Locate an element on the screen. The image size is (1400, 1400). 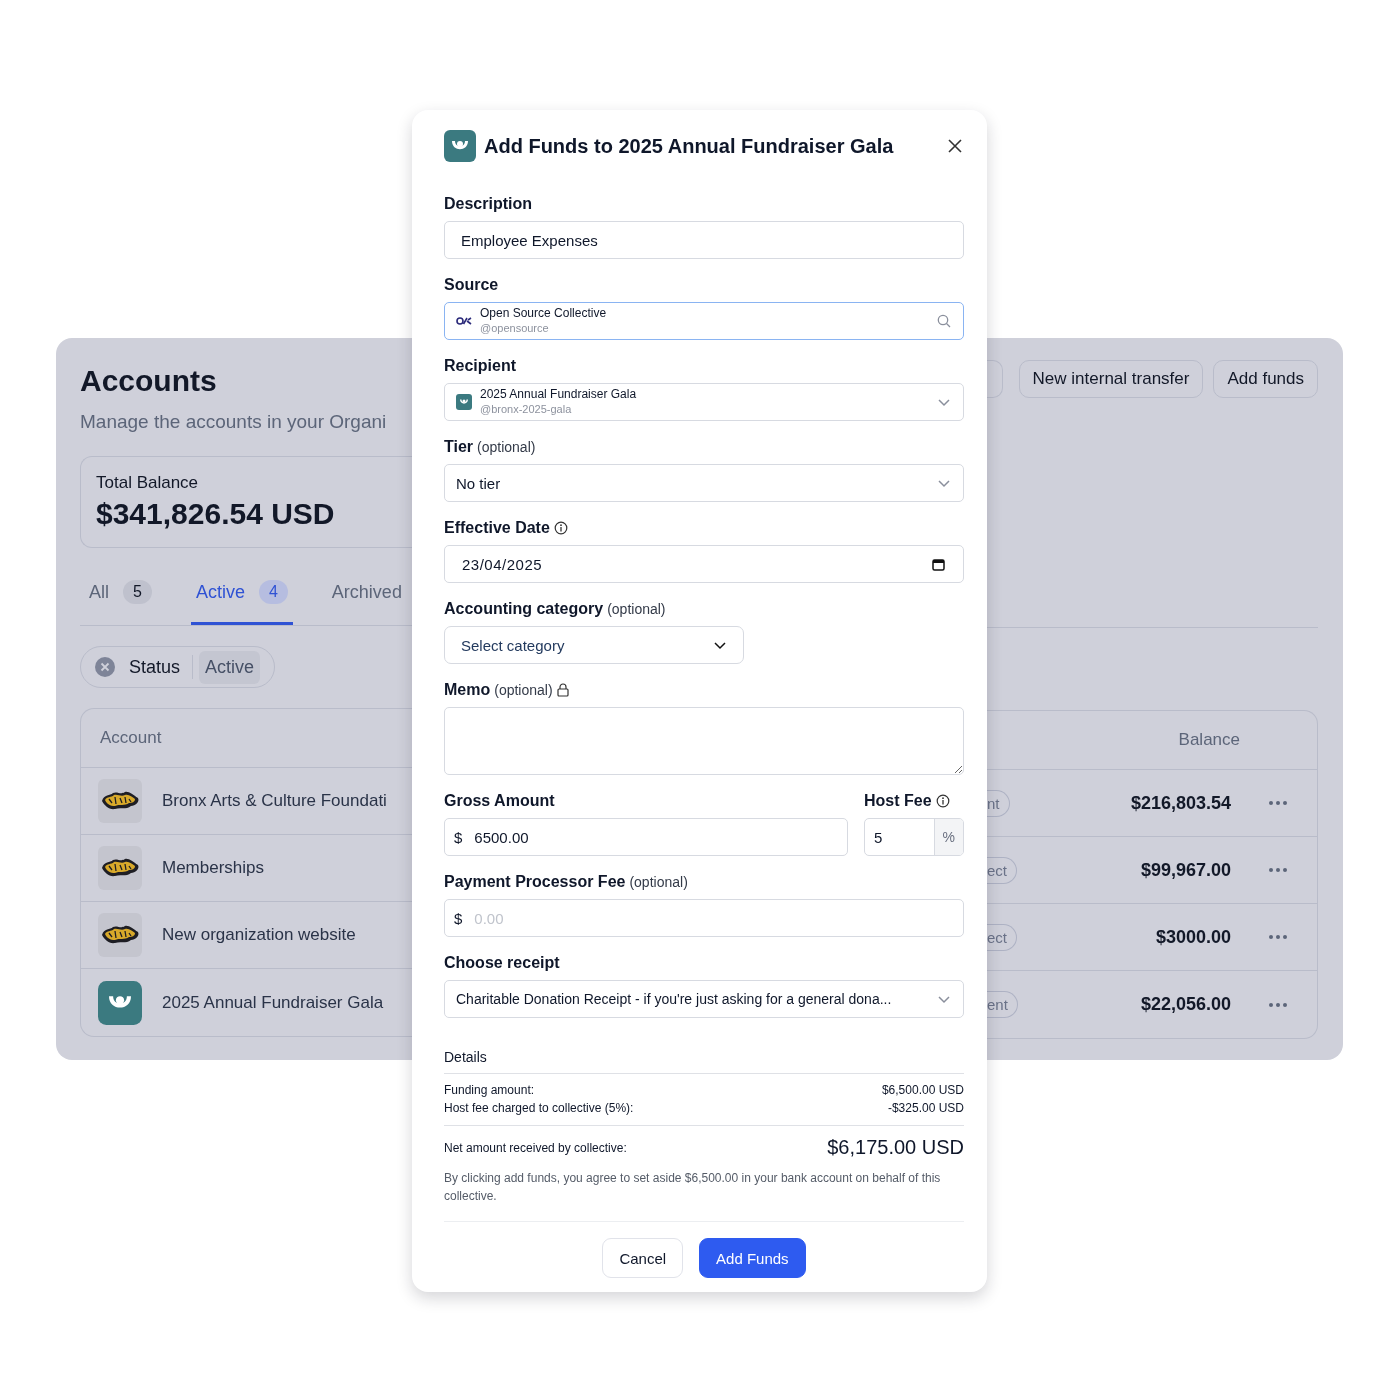
column-header: Account is located at coordinates (131, 738).